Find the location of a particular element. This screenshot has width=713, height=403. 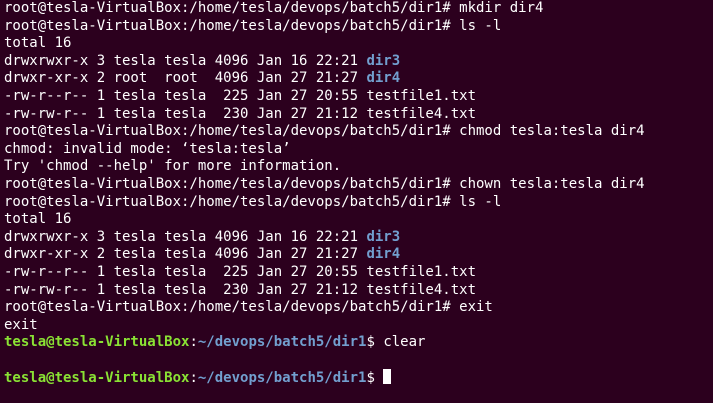

terminal-line: Try 'chmod --help' for more information. is located at coordinates (173, 166).